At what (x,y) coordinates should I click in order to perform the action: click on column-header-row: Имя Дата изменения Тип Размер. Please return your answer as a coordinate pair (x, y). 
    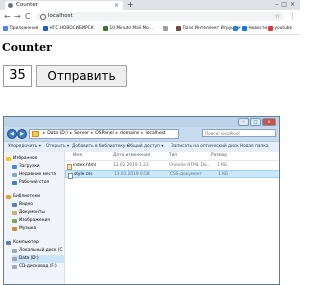
    Looking at the image, I should click on (172, 156).